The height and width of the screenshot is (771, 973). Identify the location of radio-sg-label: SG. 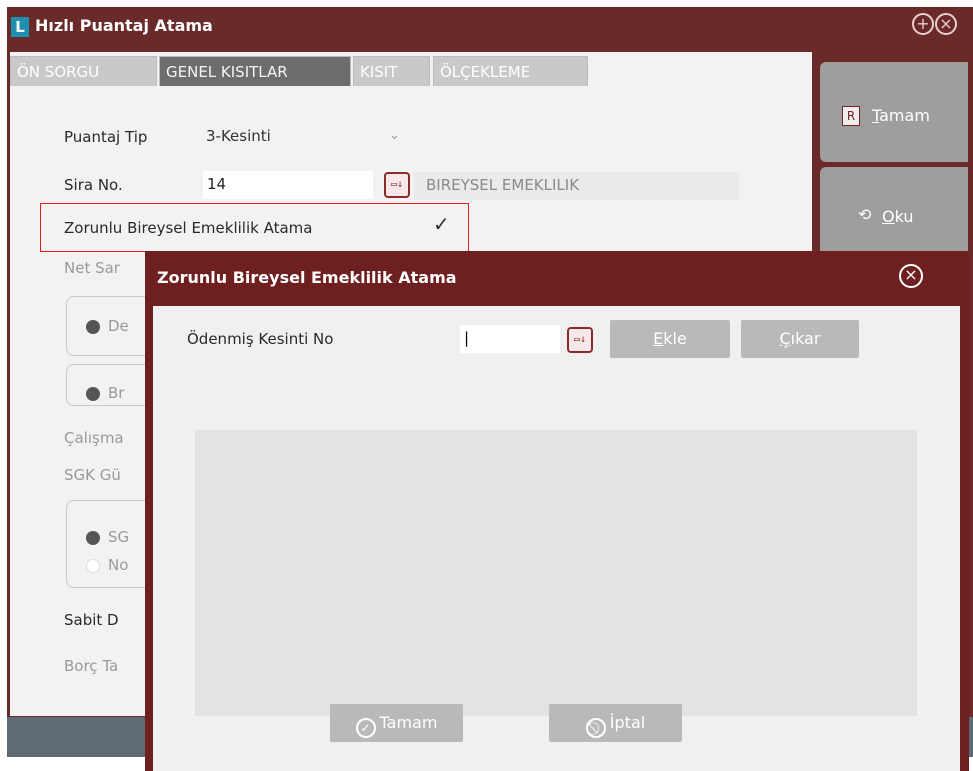
(119, 537).